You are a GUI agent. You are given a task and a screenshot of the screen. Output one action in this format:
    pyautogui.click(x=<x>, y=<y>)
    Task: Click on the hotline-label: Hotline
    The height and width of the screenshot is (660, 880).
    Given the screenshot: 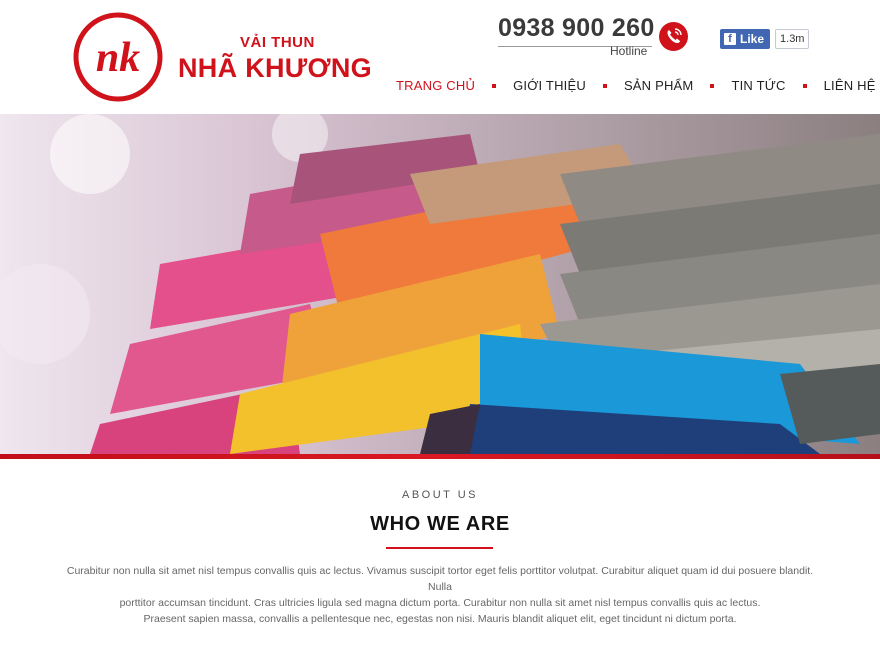 What is the action you would take?
    pyautogui.click(x=629, y=51)
    